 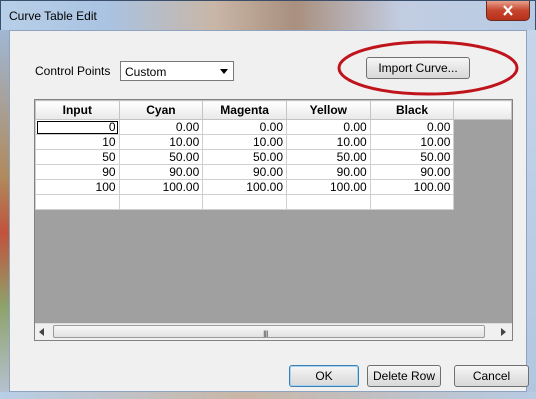 What do you see at coordinates (77, 110) in the screenshot?
I see `column-header-input: Input` at bounding box center [77, 110].